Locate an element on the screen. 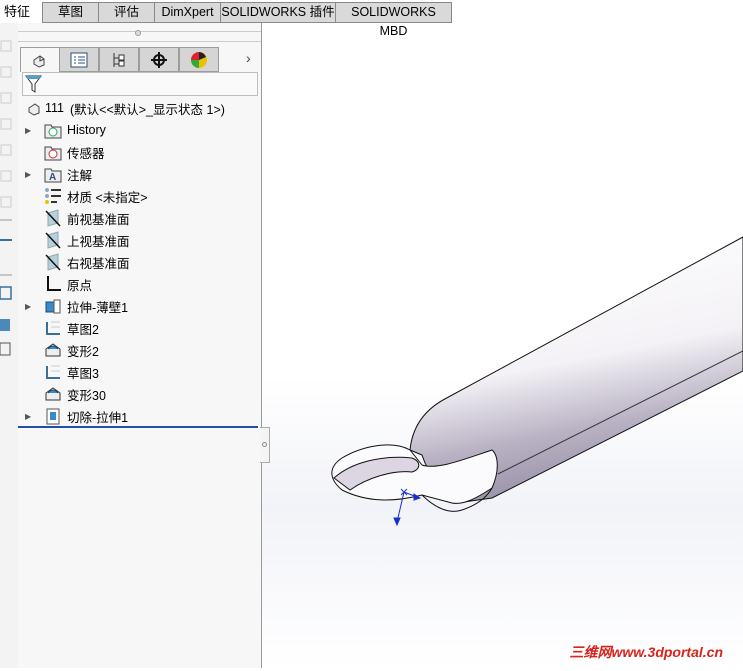  tree-item: 材质 <未指定> is located at coordinates (138, 196).